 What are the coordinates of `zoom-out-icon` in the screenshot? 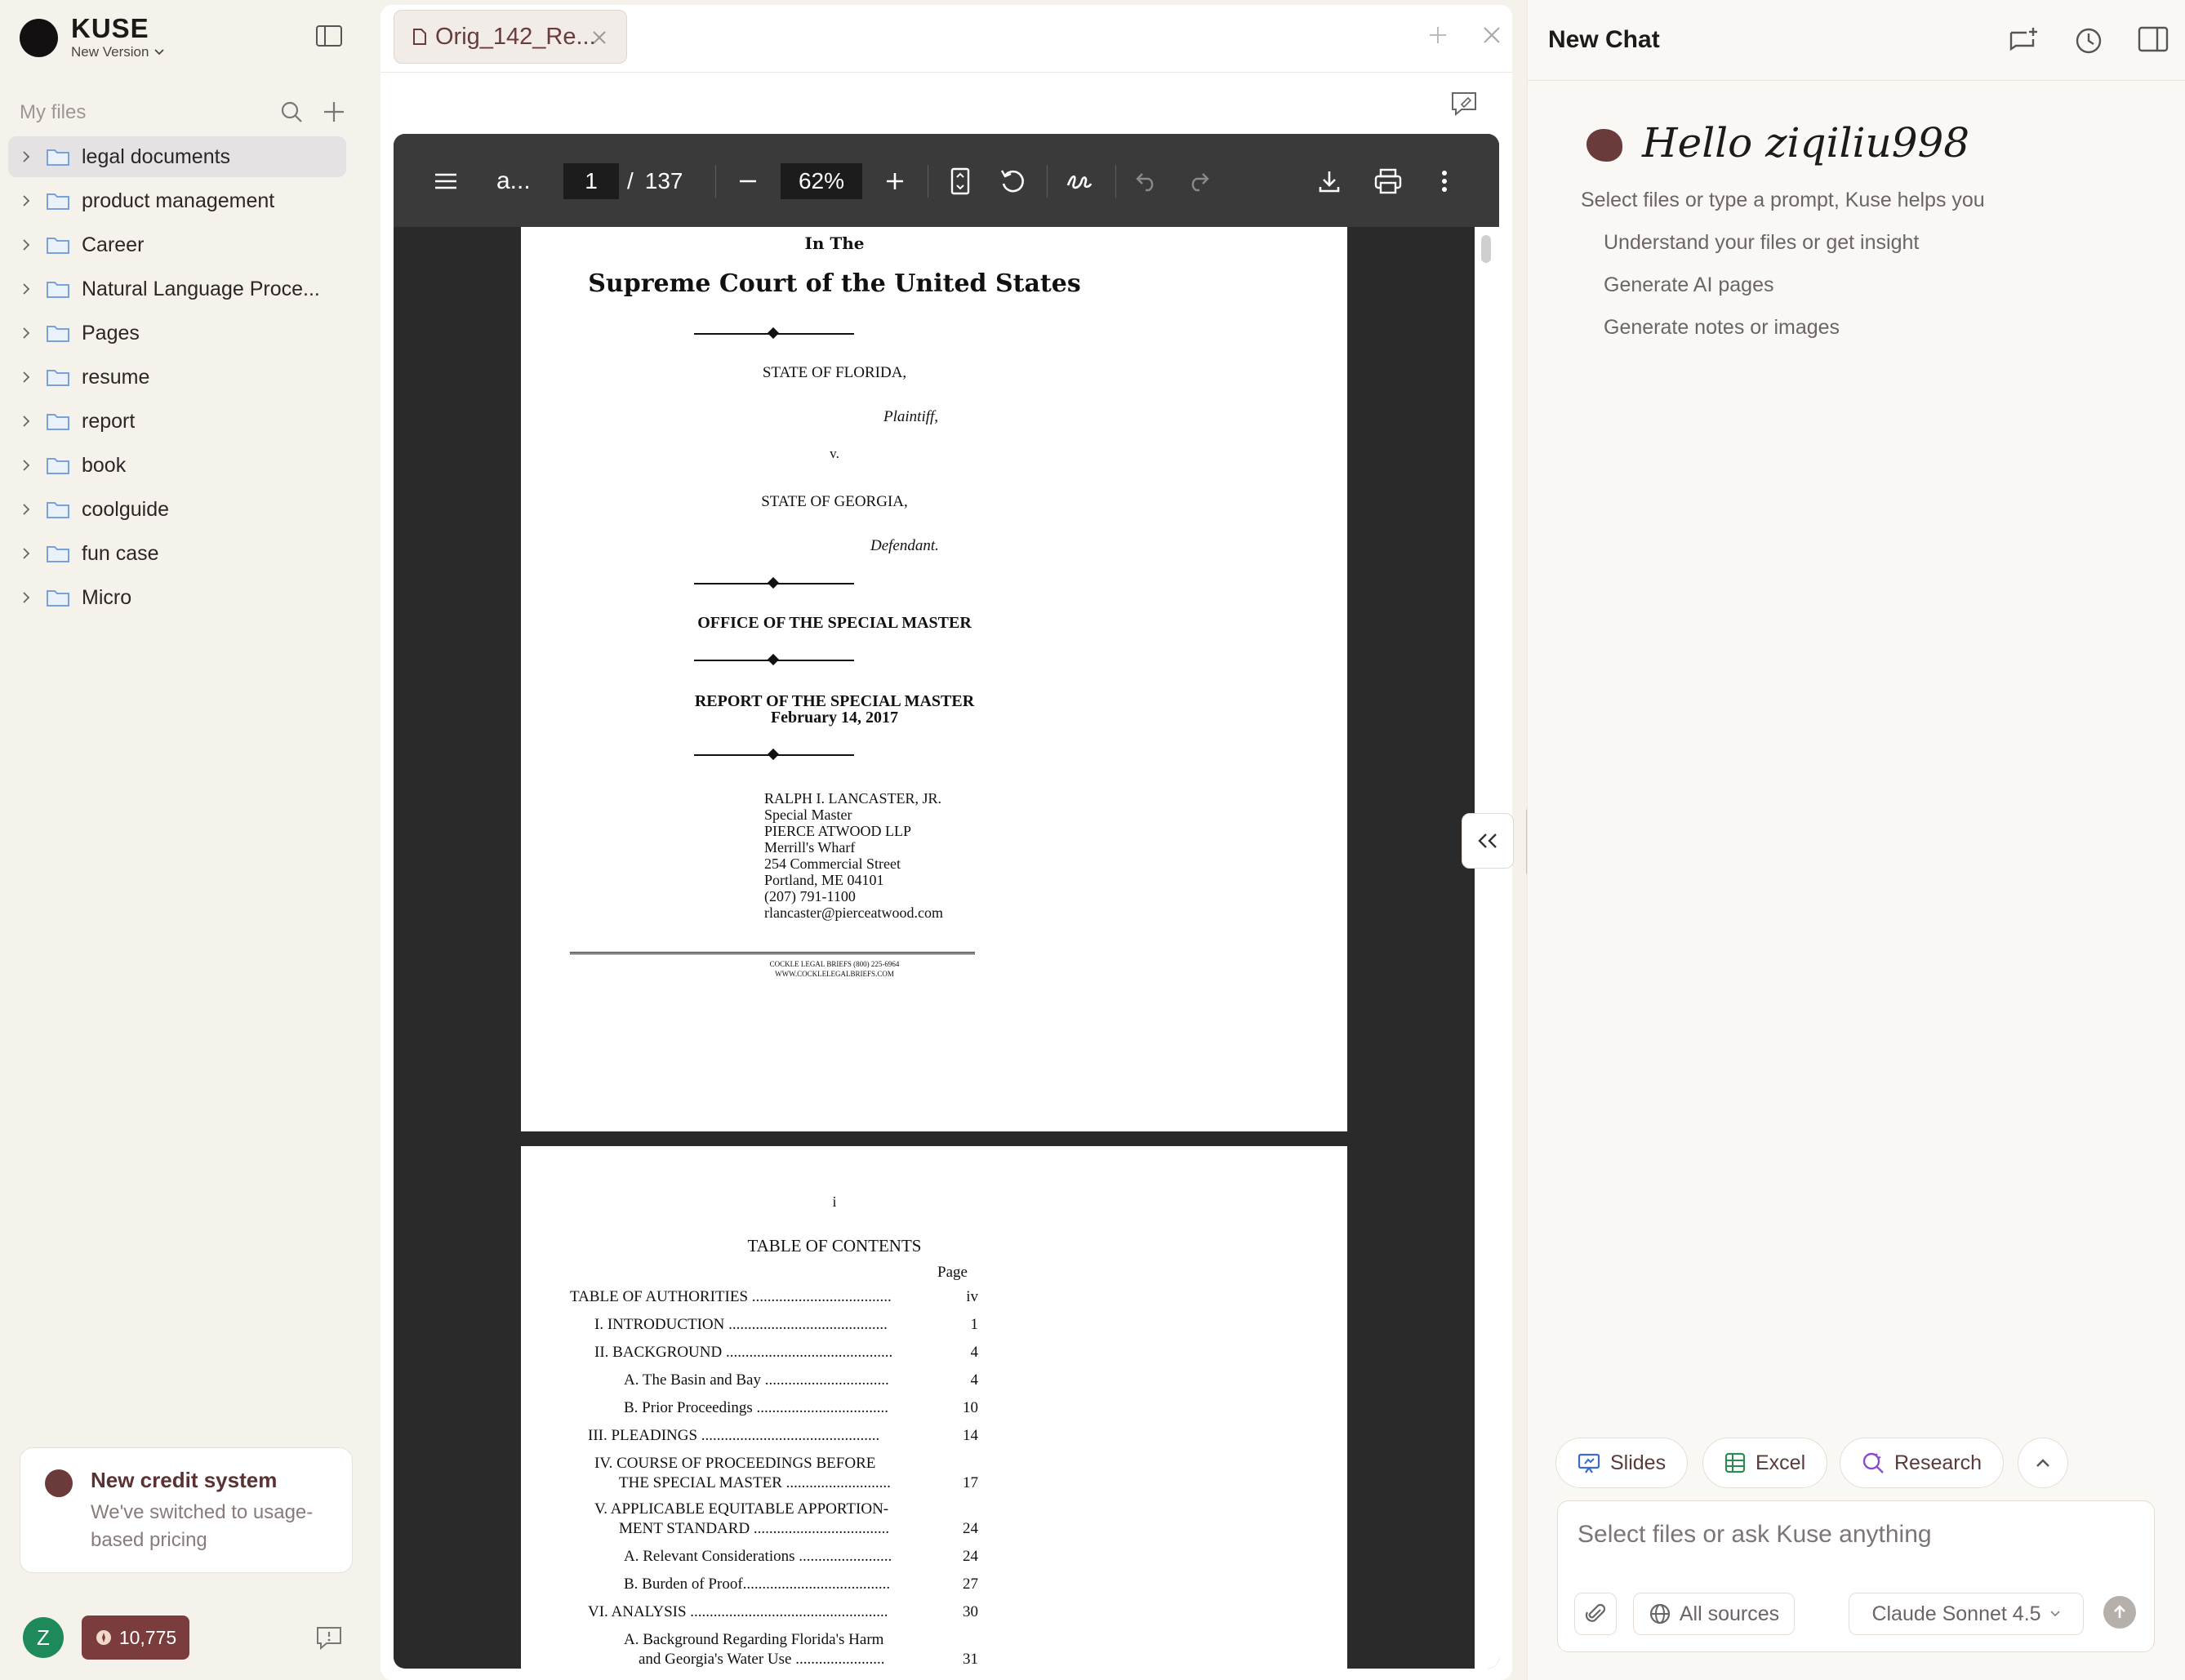 It's located at (748, 181).